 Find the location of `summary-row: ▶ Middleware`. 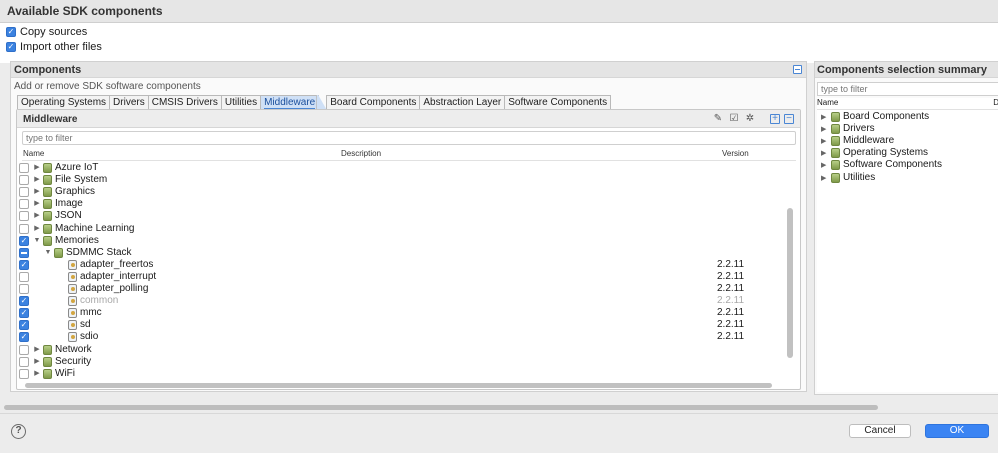

summary-row: ▶ Middleware is located at coordinates (907, 141).